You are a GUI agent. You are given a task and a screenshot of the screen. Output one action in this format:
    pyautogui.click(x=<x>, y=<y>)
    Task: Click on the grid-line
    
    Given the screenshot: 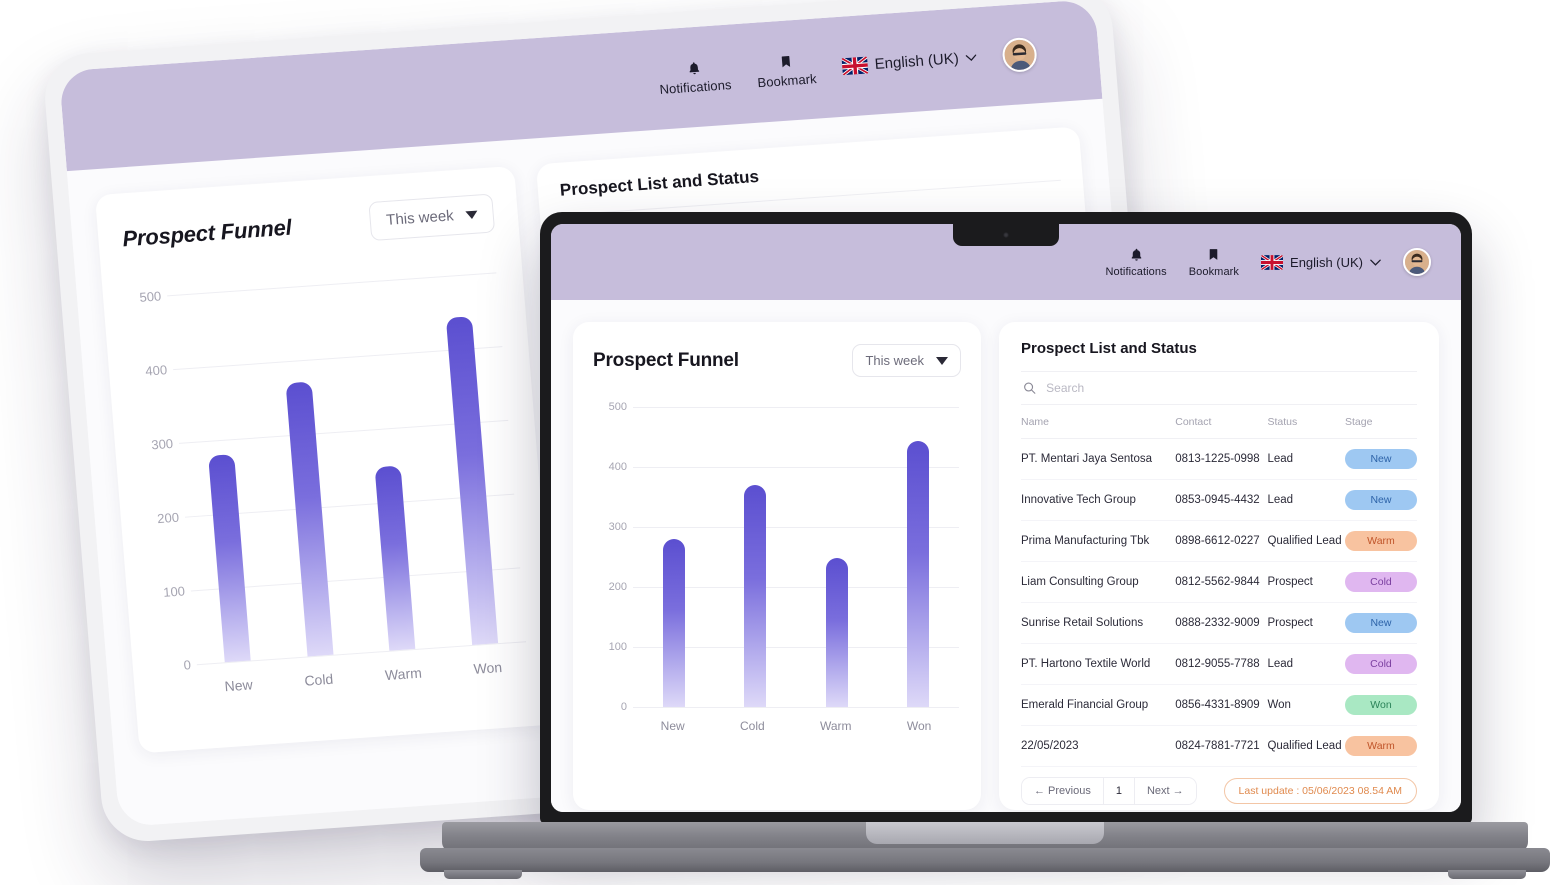 What is the action you would take?
    pyautogui.click(x=796, y=707)
    